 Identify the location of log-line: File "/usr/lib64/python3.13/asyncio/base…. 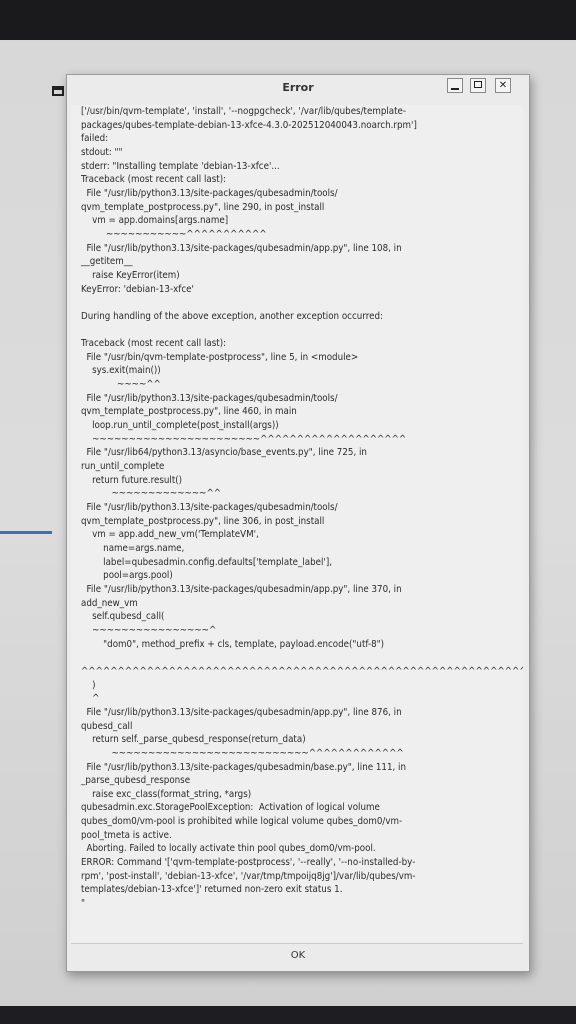
(224, 453).